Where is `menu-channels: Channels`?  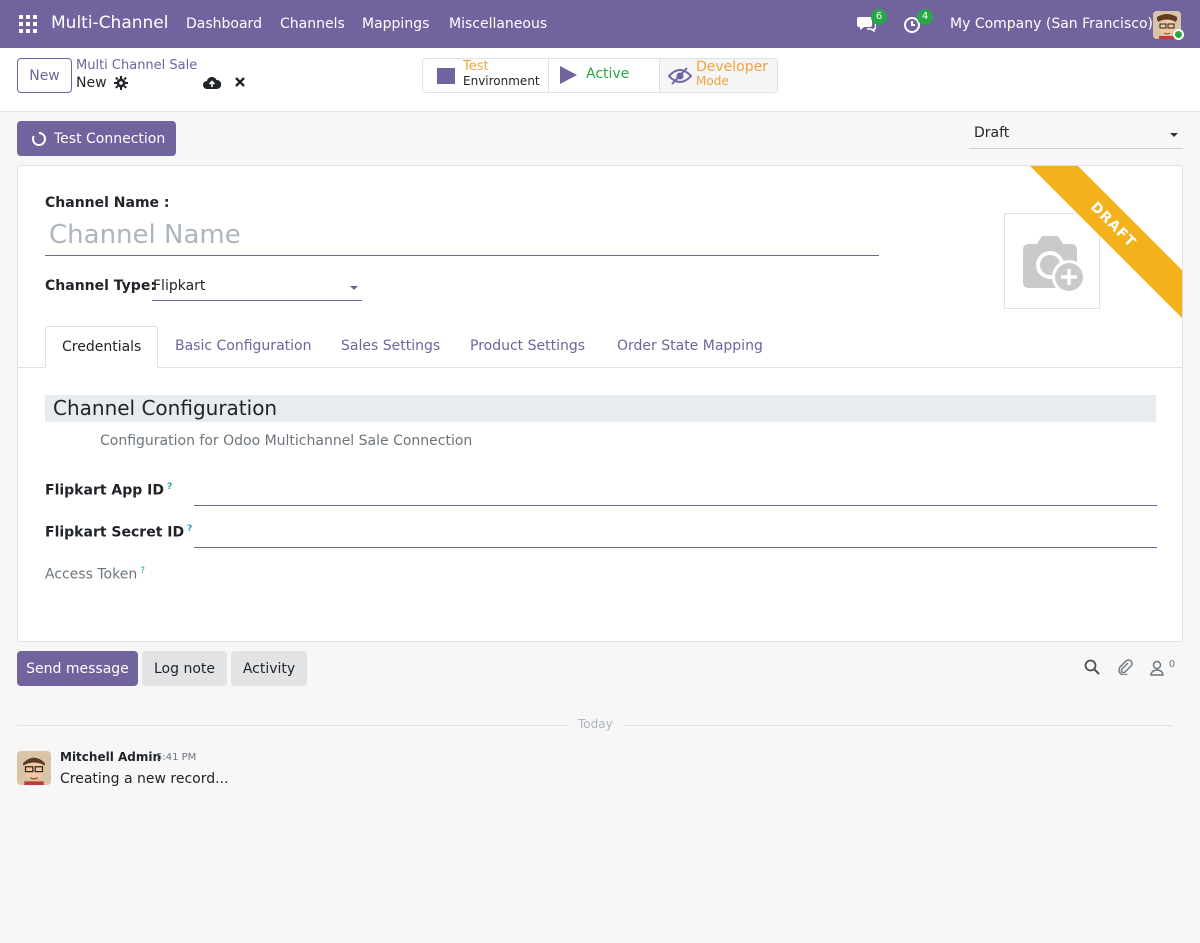
menu-channels: Channels is located at coordinates (312, 24).